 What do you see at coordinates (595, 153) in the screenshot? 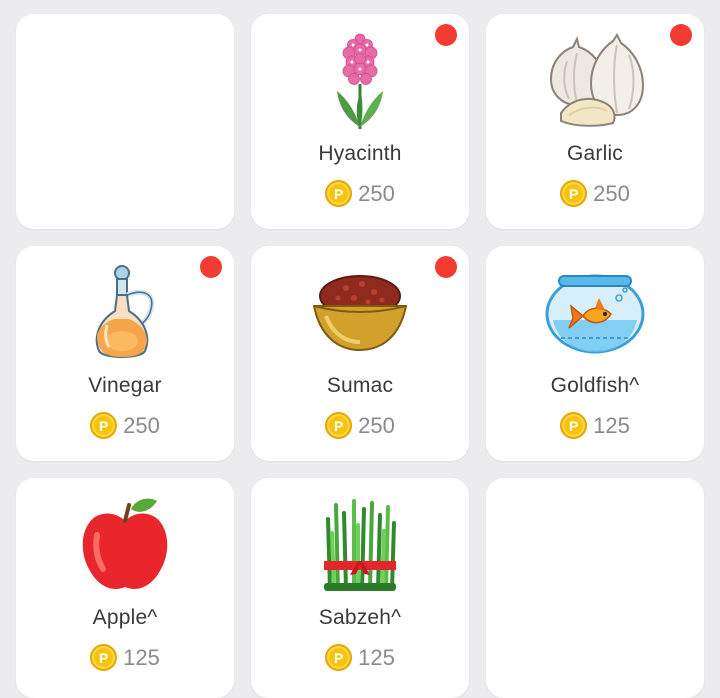
I see `item-name: Garlic` at bounding box center [595, 153].